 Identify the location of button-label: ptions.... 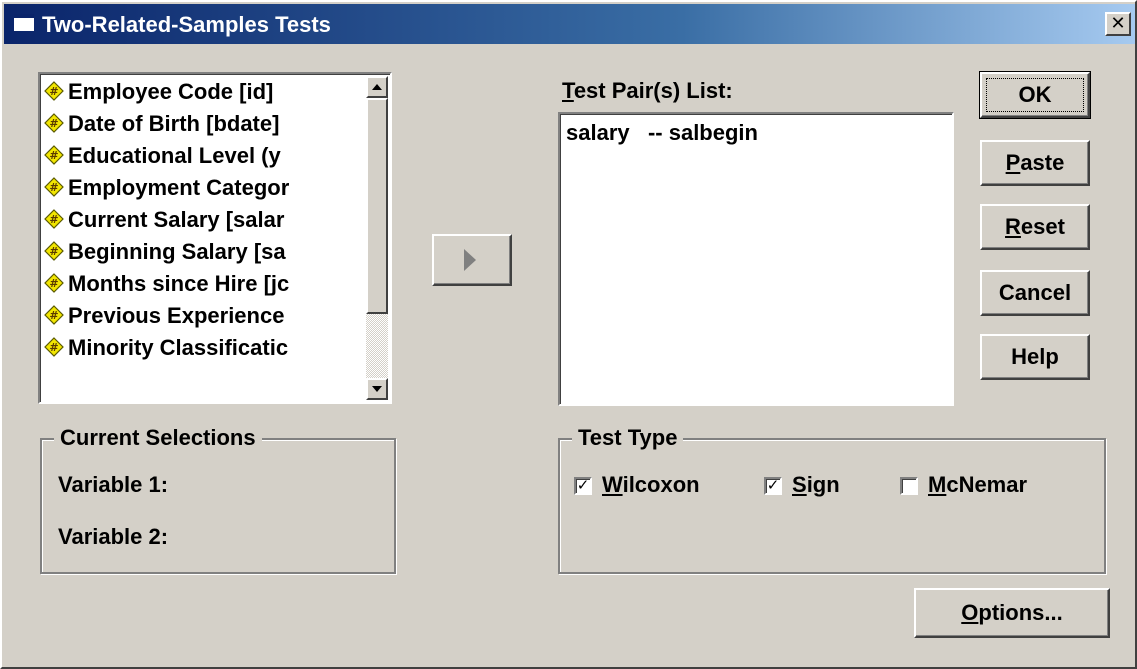
(1020, 612).